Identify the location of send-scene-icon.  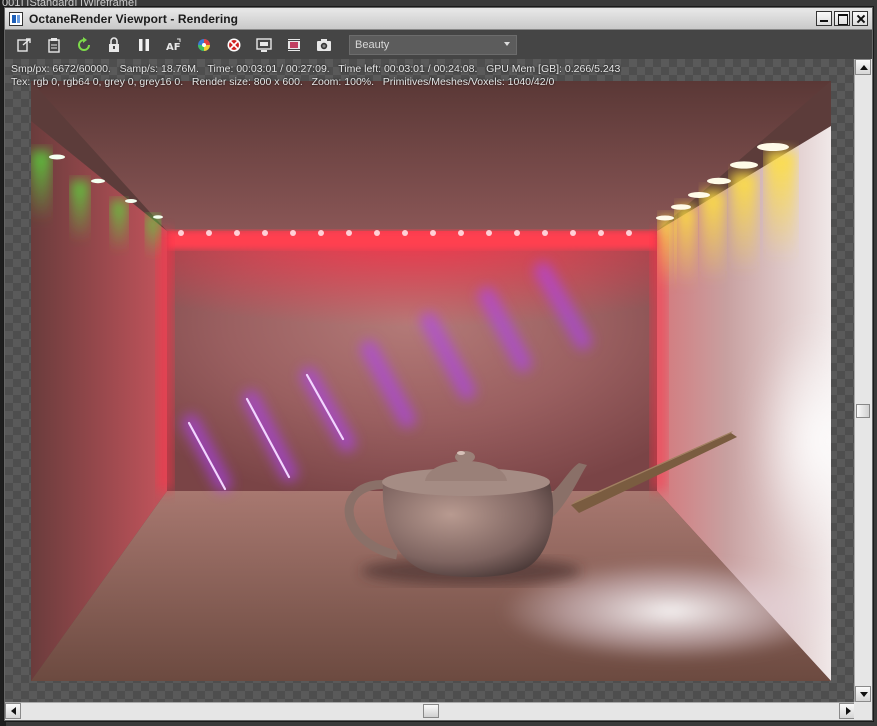
(24, 45).